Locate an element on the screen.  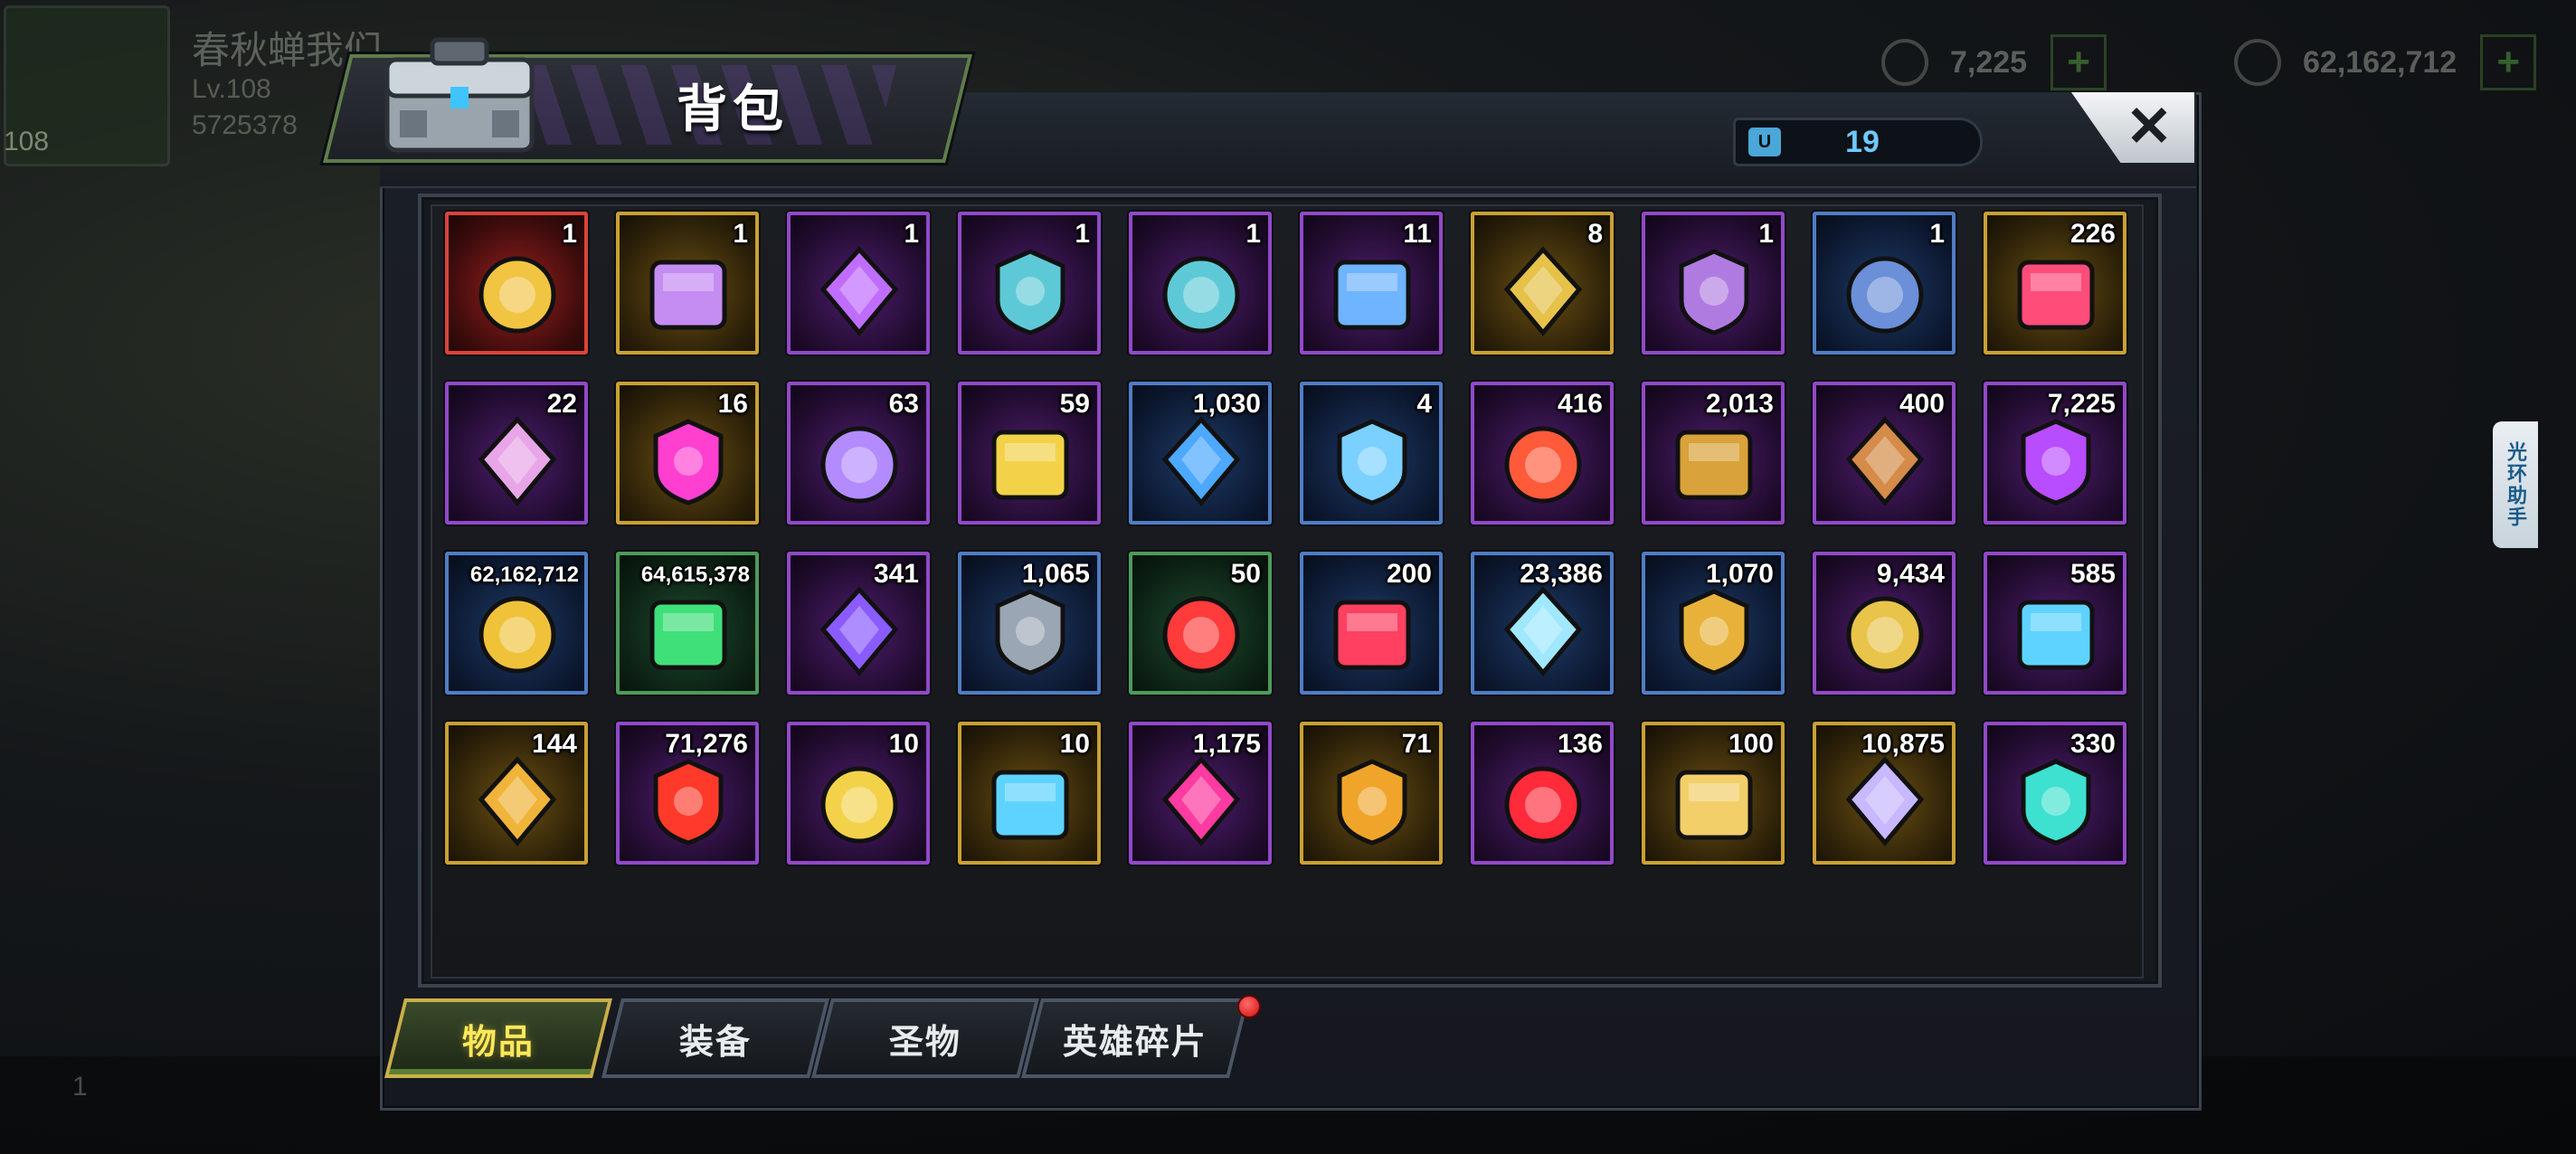
biohazard-icon is located at coordinates (688, 802).